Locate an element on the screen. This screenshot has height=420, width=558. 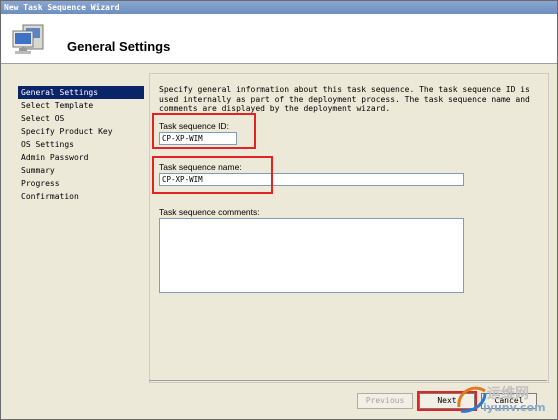
name-highlight-box is located at coordinates (212, 175).